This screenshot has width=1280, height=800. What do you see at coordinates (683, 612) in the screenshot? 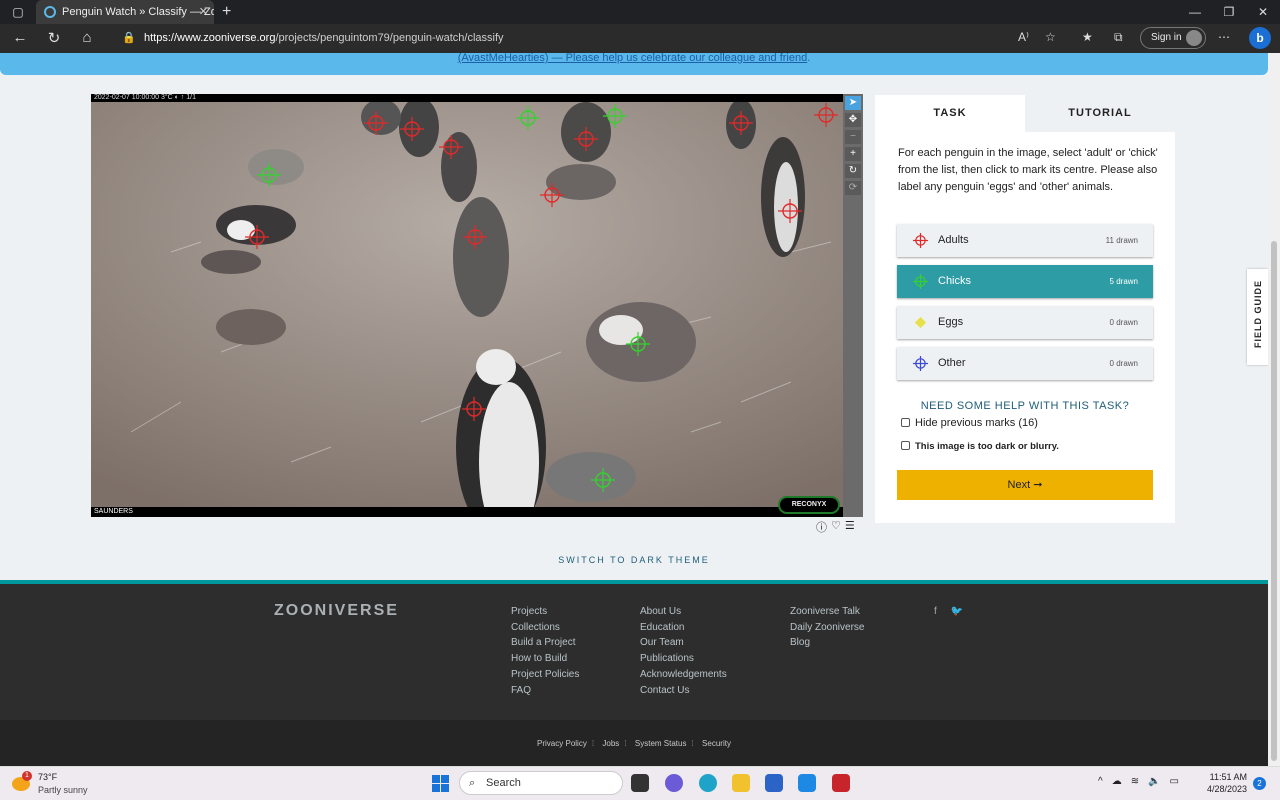
I see `footer-link: About Us` at bounding box center [683, 612].